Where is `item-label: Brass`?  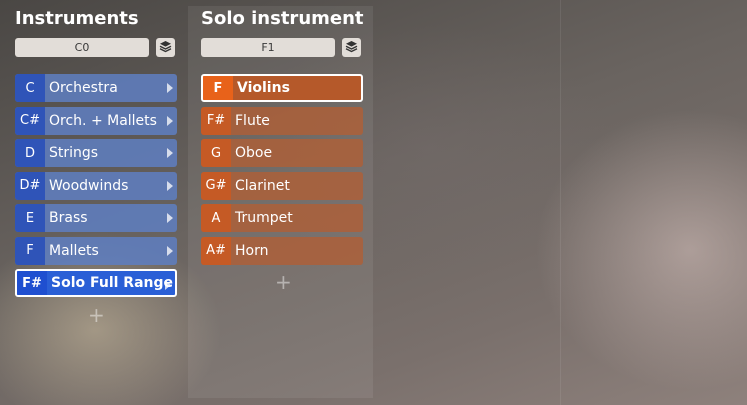
item-label: Brass is located at coordinates (68, 218).